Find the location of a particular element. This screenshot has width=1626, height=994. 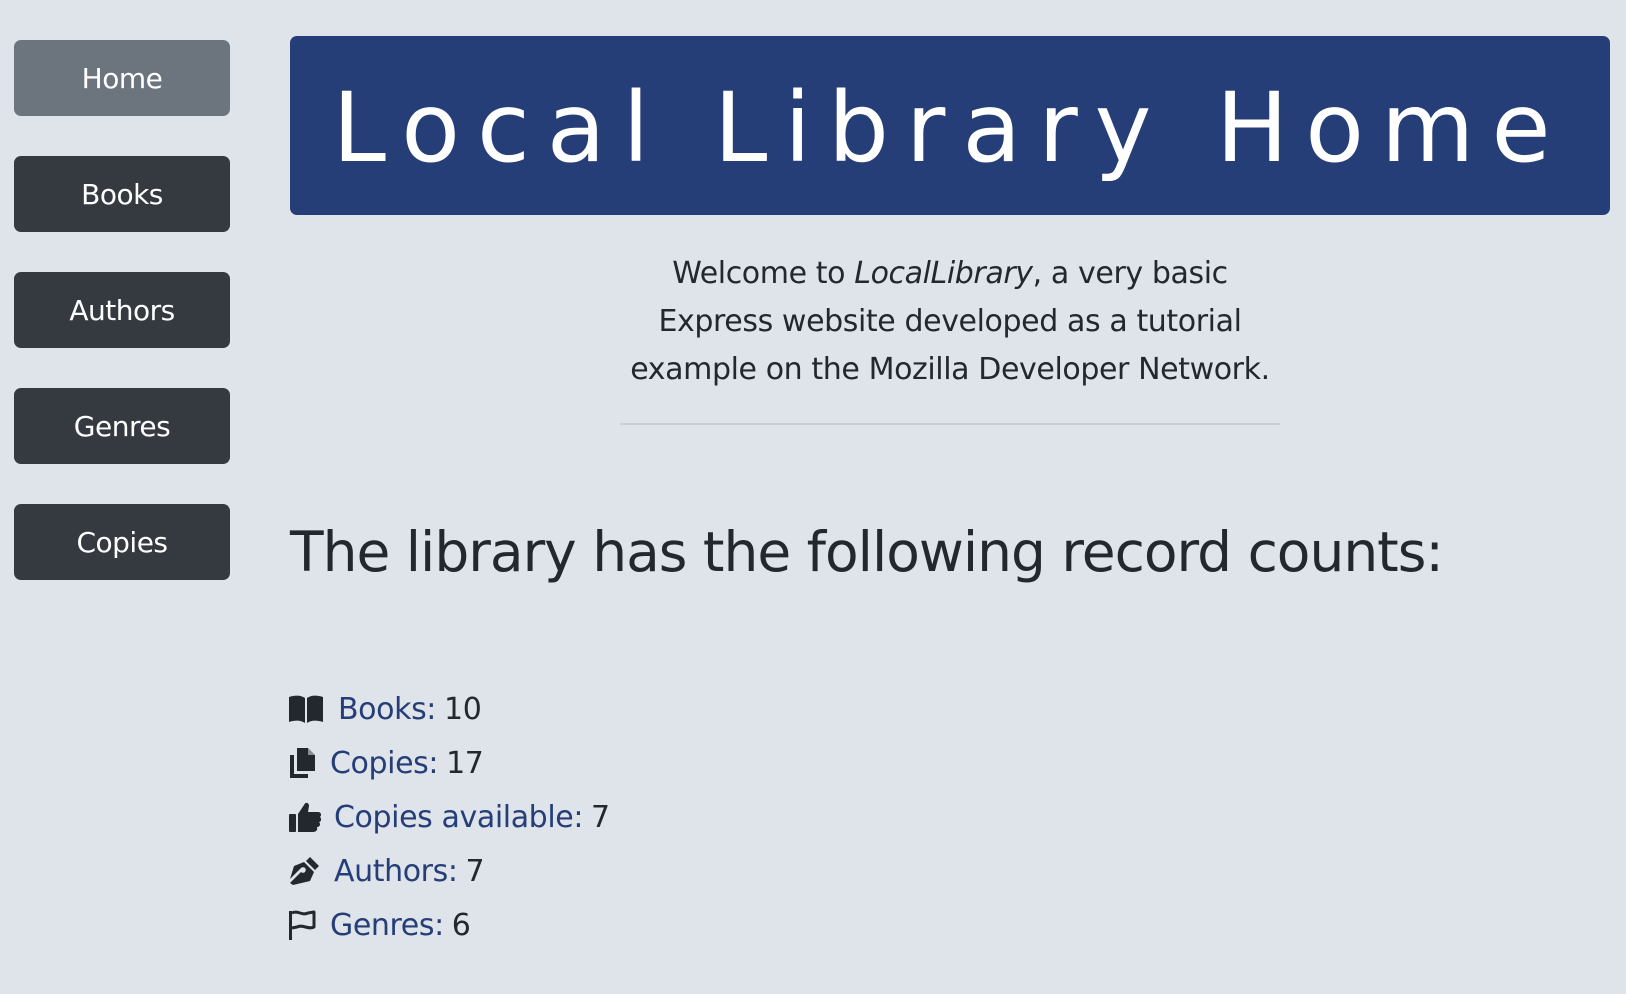

page-banner: Local Library Home is located at coordinates (950, 125).